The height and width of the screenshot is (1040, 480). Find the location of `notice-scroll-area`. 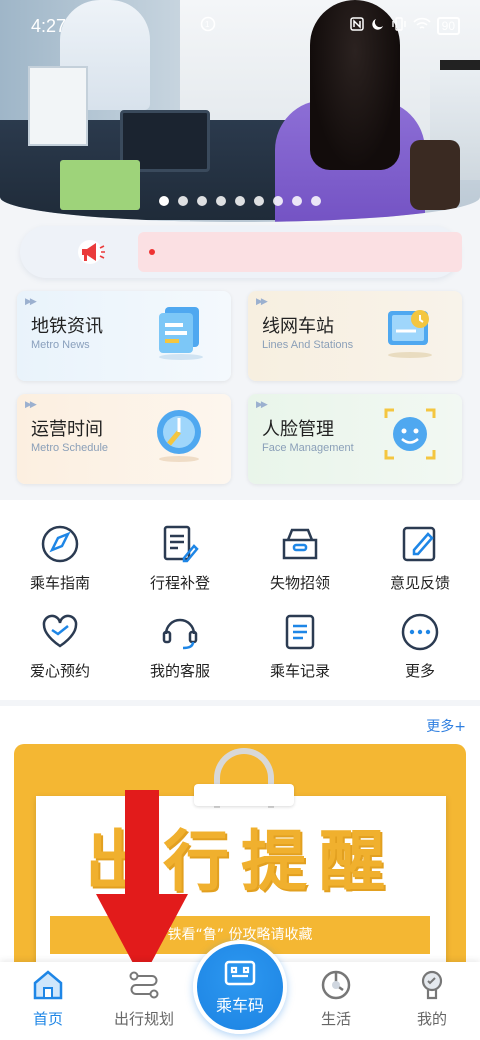

notice-scroll-area is located at coordinates (300, 252).